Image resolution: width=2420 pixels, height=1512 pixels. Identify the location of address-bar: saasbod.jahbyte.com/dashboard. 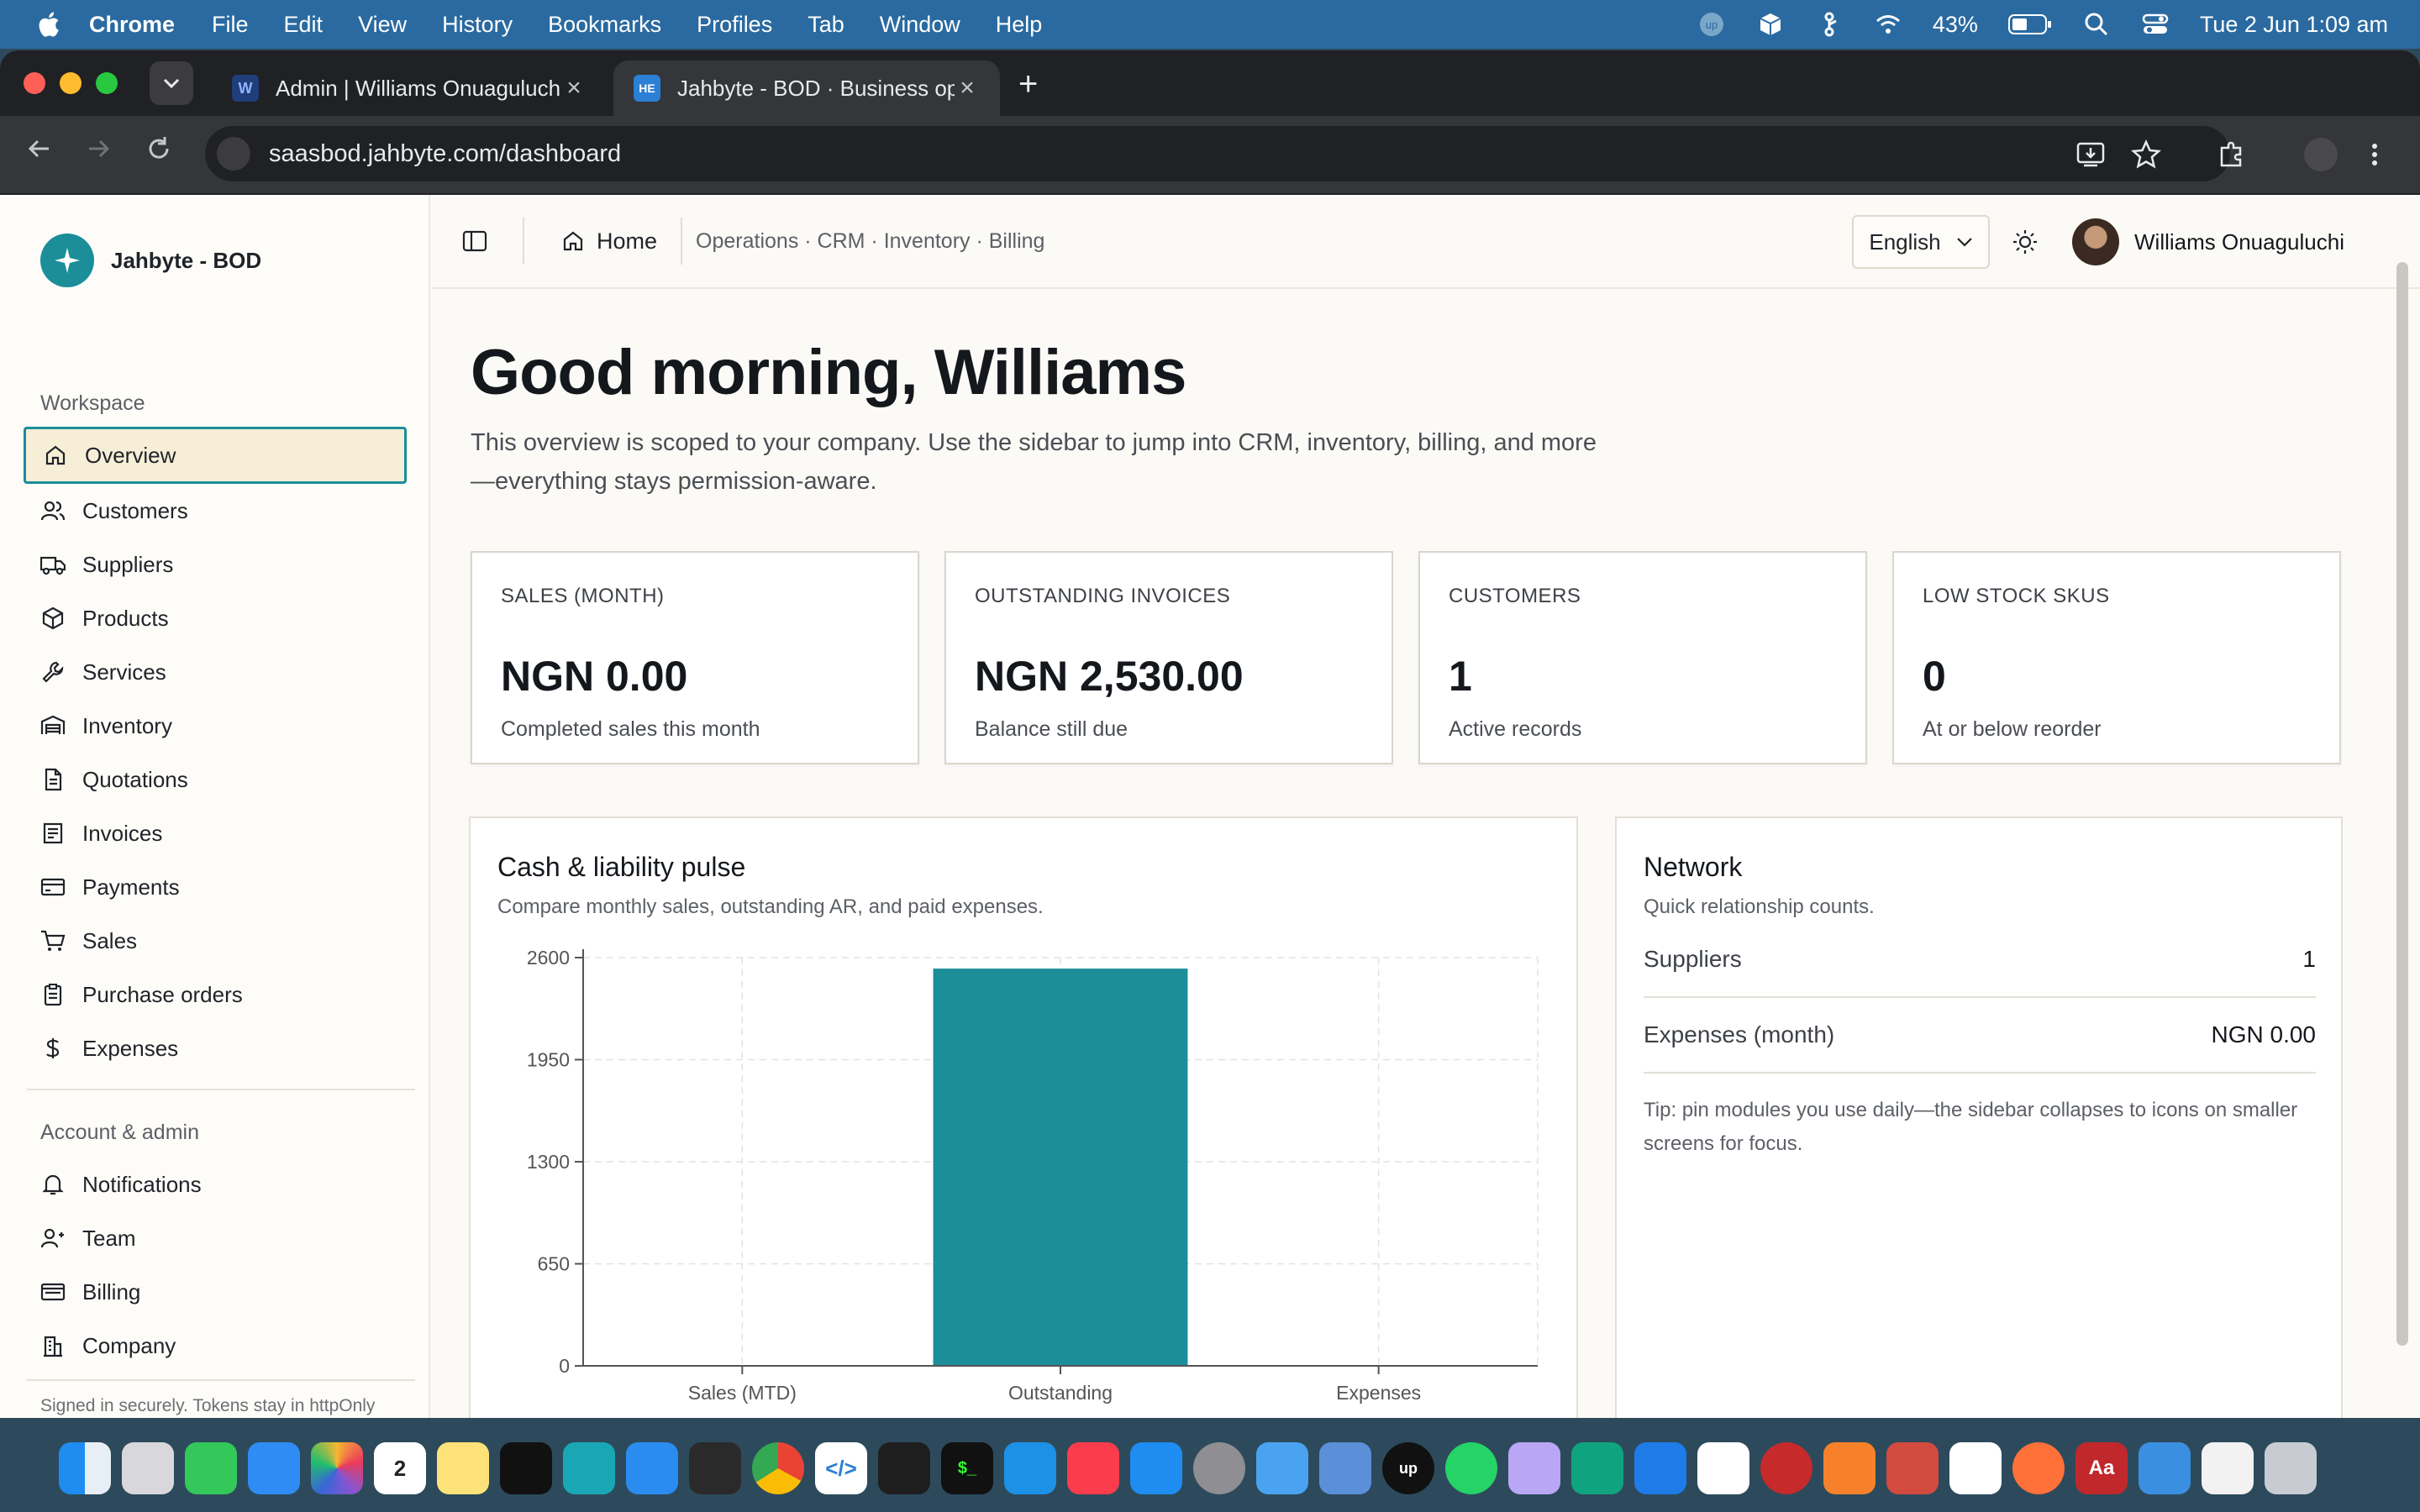
(1217, 153).